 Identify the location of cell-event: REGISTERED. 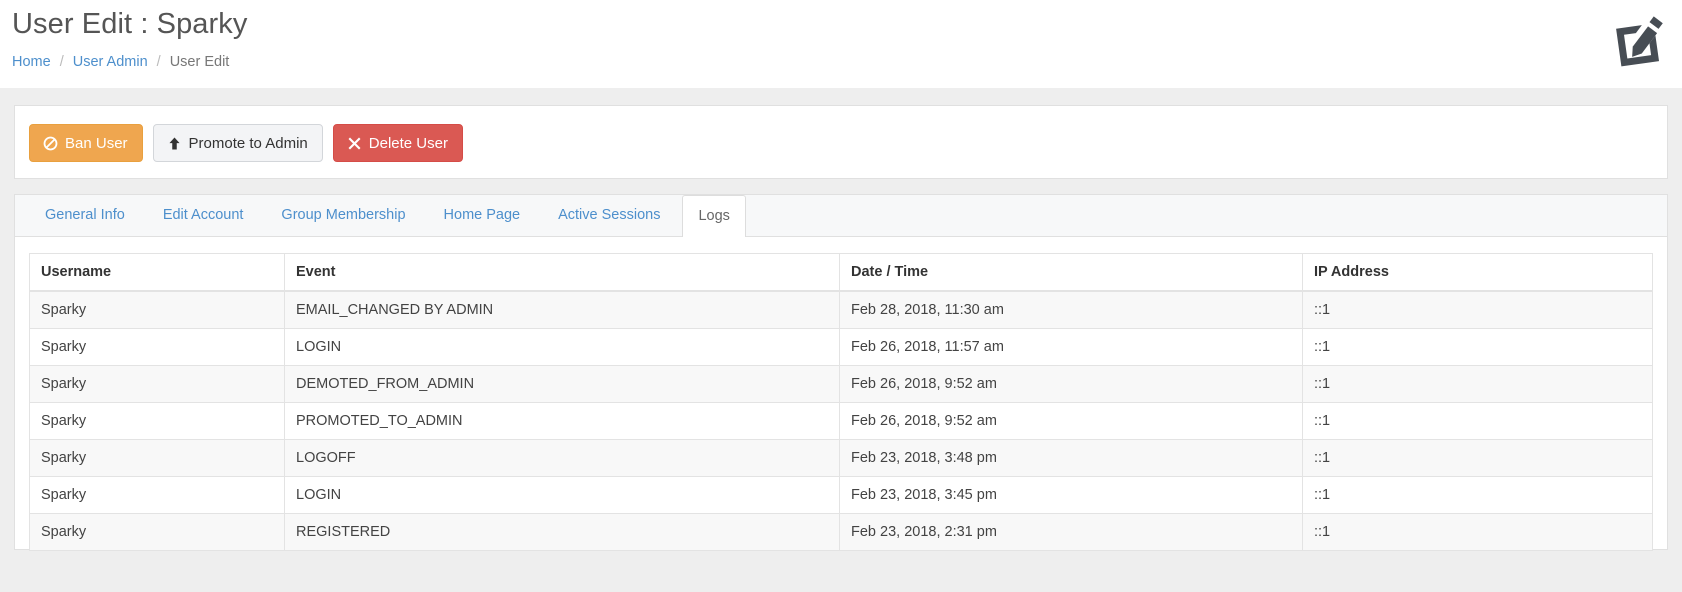
(562, 532).